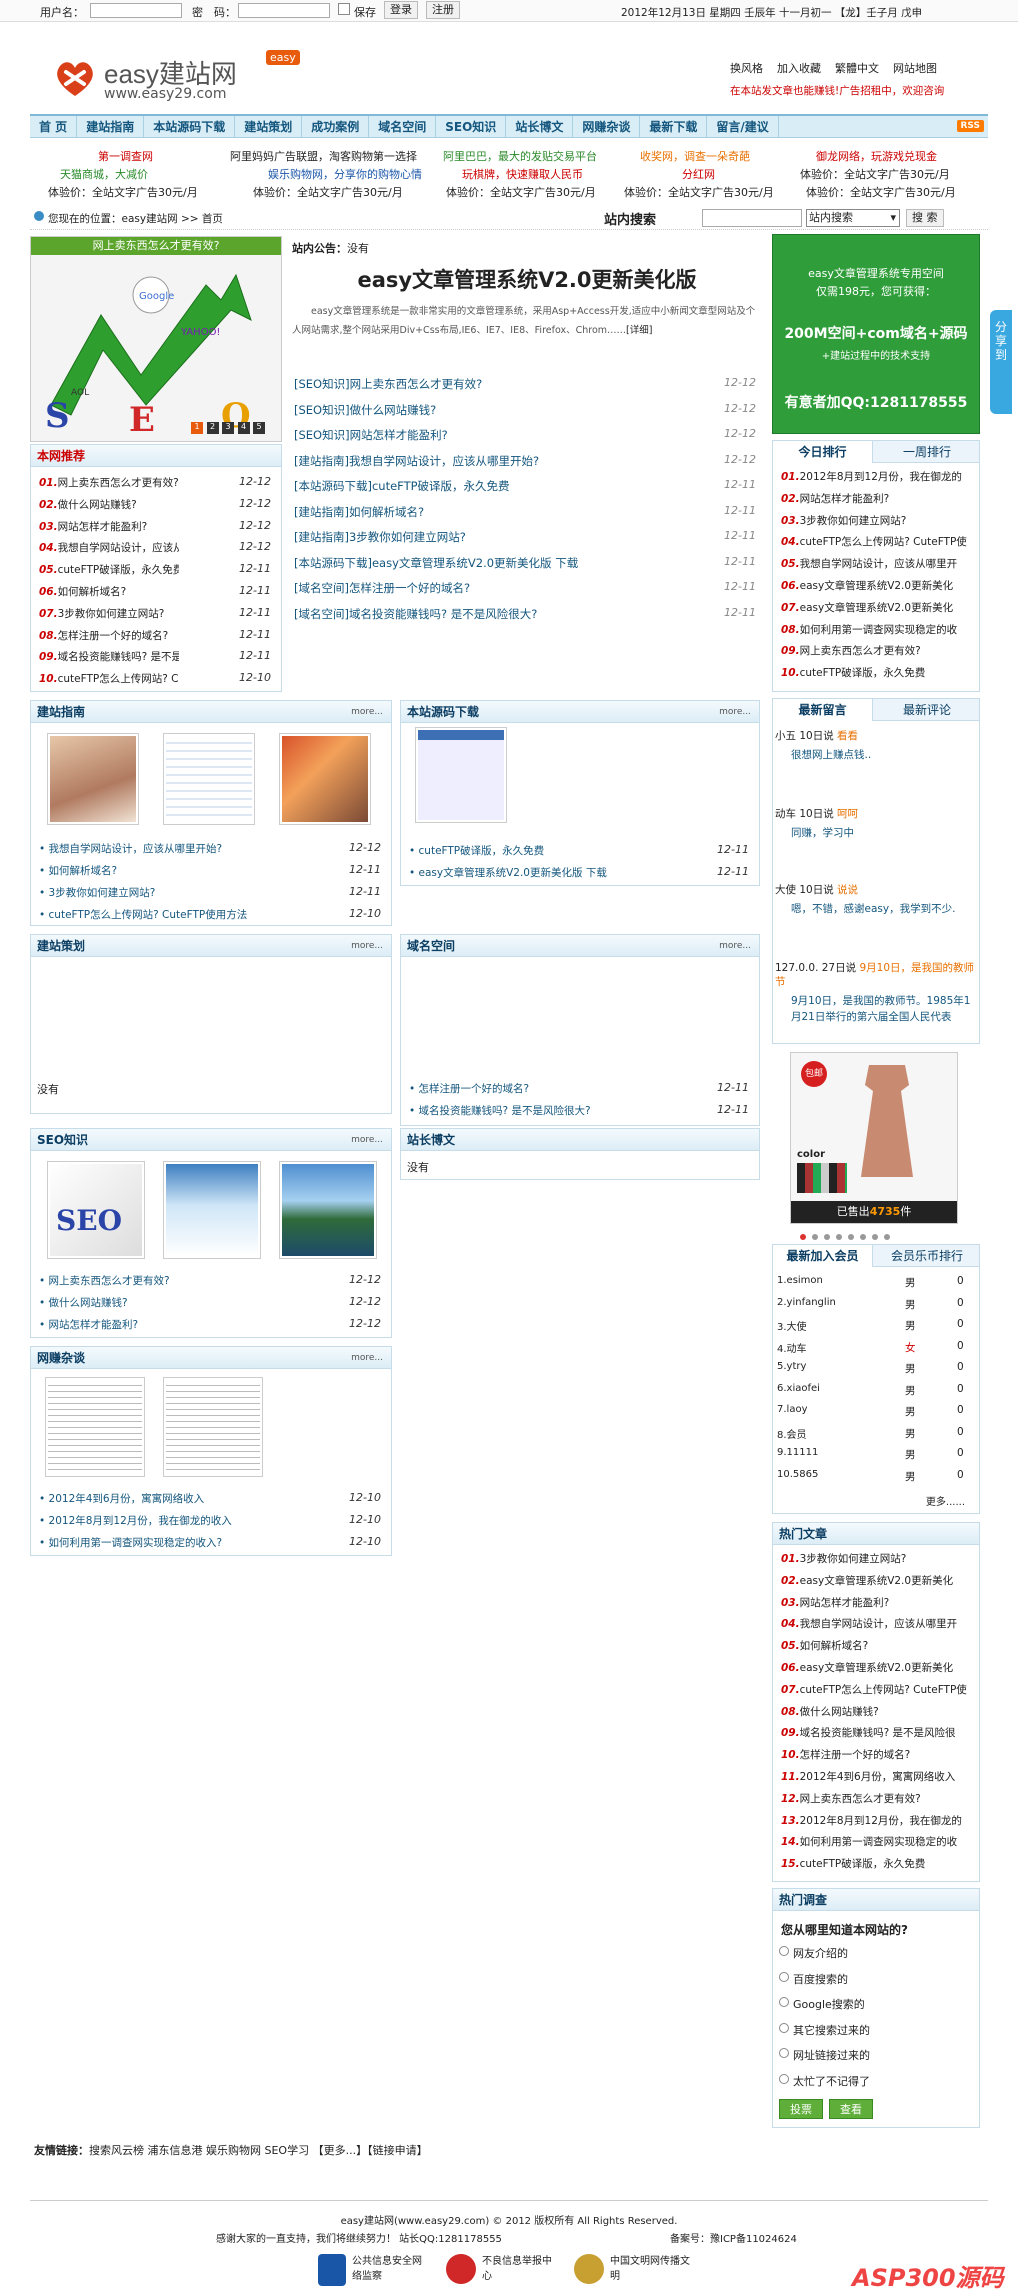 The image size is (1018, 2294). Describe the element at coordinates (130, 848) in the screenshot. I see `list-item: • 我想自学网站设计，应该从哪里开始?` at that location.